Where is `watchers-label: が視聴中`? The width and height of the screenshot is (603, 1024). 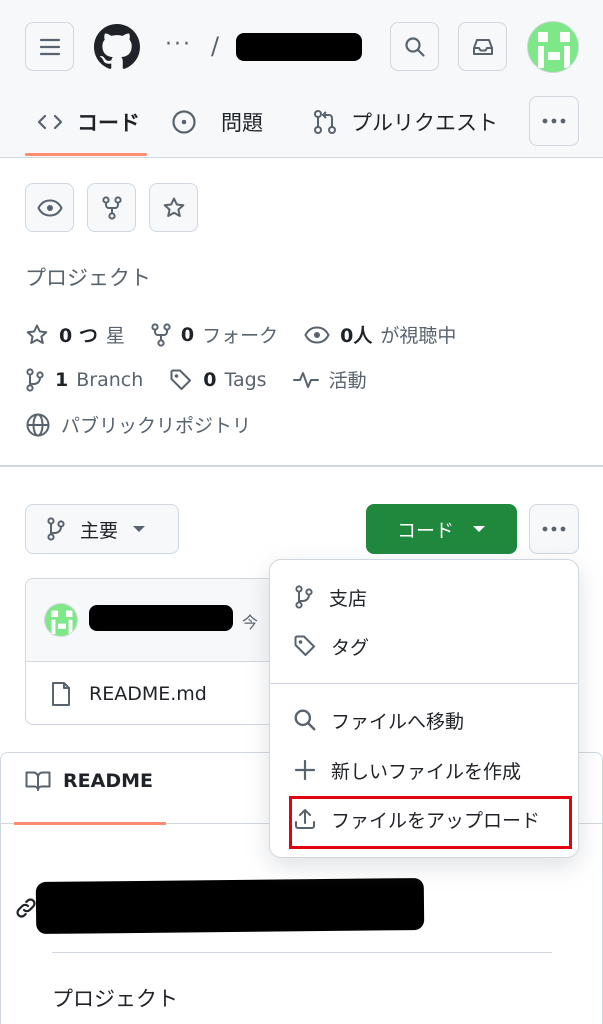 watchers-label: が視聴中 is located at coordinates (418, 336).